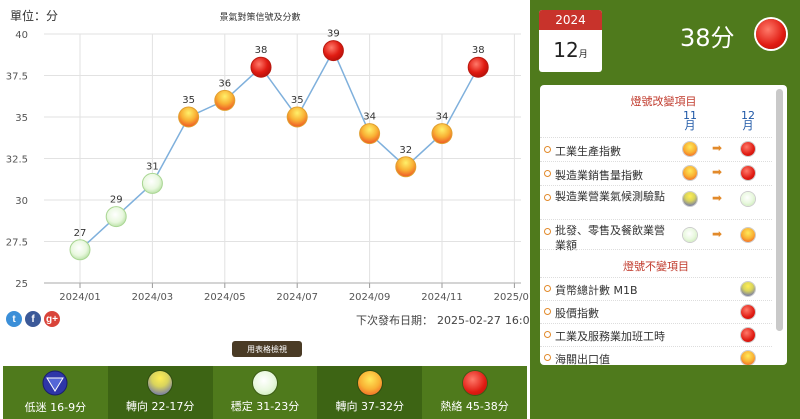 The height and width of the screenshot is (419, 800). What do you see at coordinates (779, 210) in the screenshot?
I see `list-scrollbar` at bounding box center [779, 210].